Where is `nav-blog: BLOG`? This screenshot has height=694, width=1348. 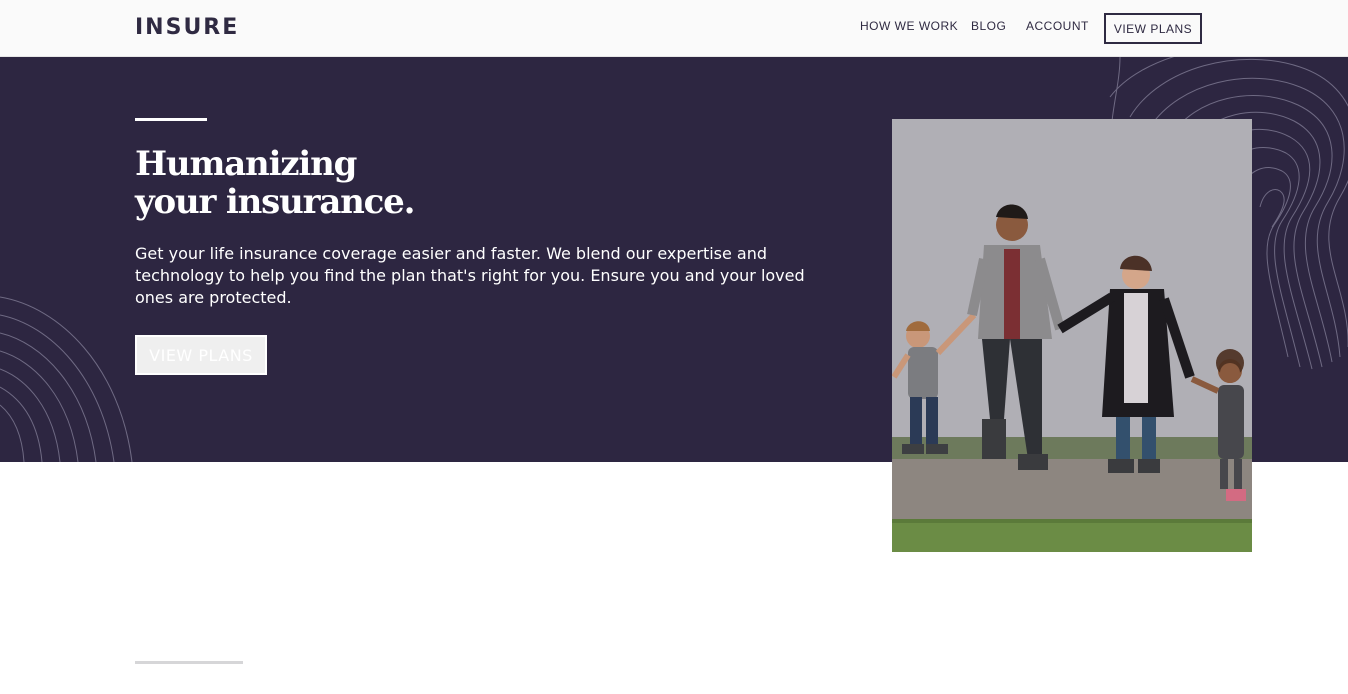 nav-blog: BLOG is located at coordinates (988, 26).